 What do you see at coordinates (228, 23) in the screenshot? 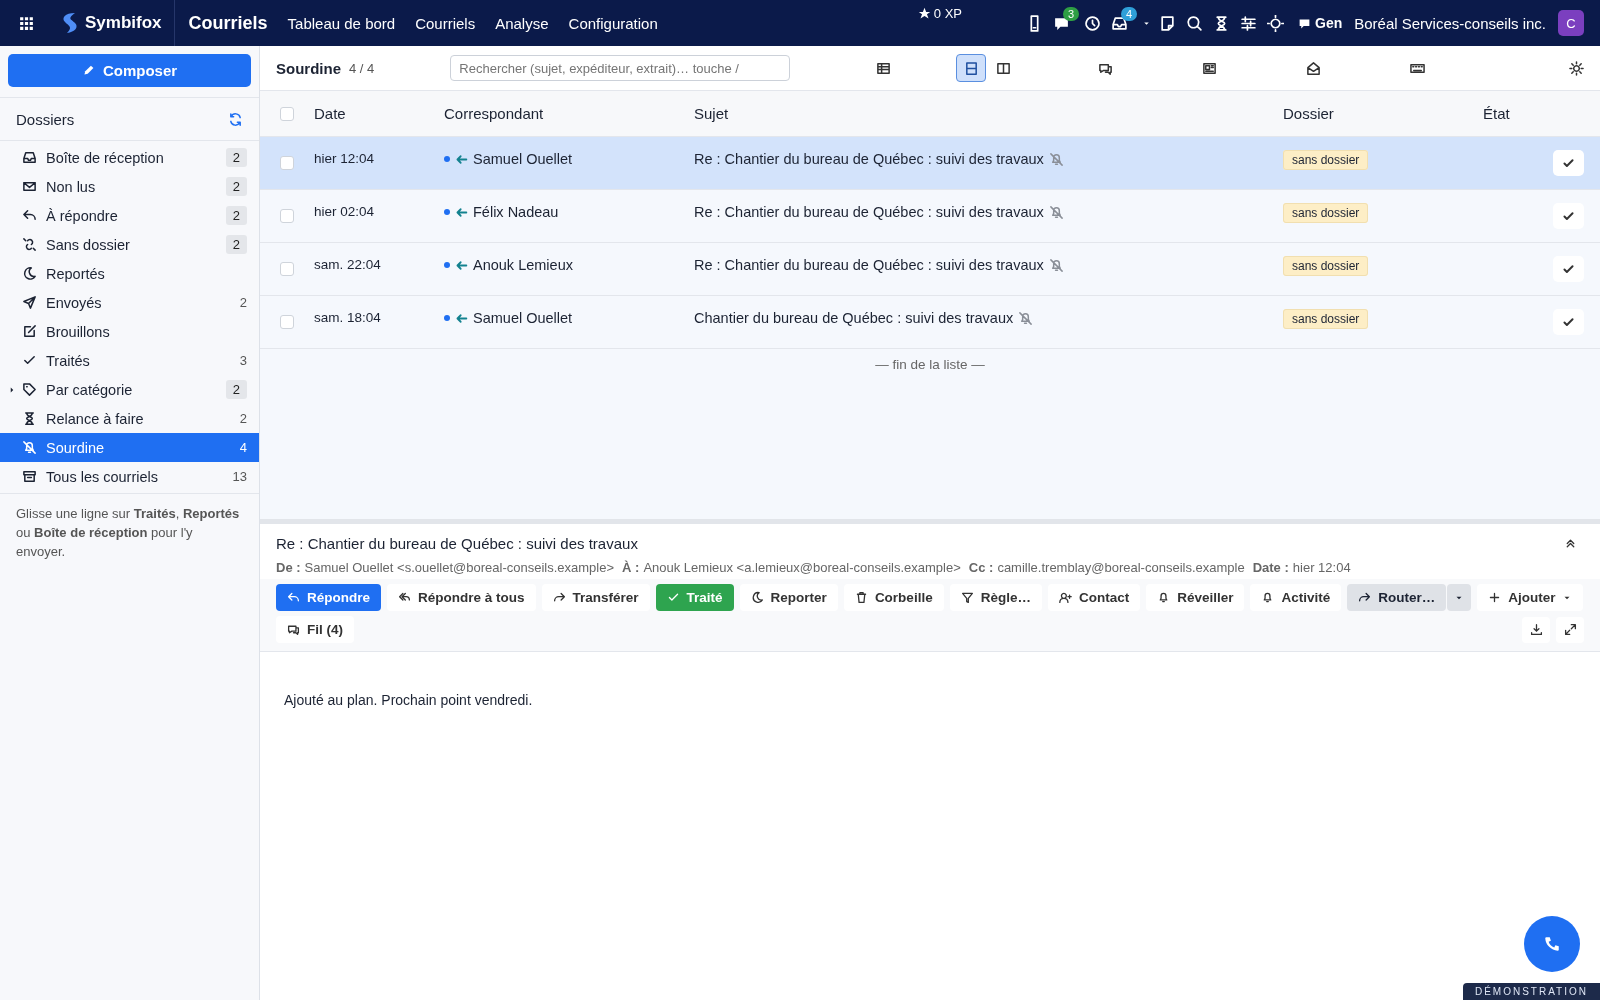
I see `section-title: Courriels` at bounding box center [228, 23].